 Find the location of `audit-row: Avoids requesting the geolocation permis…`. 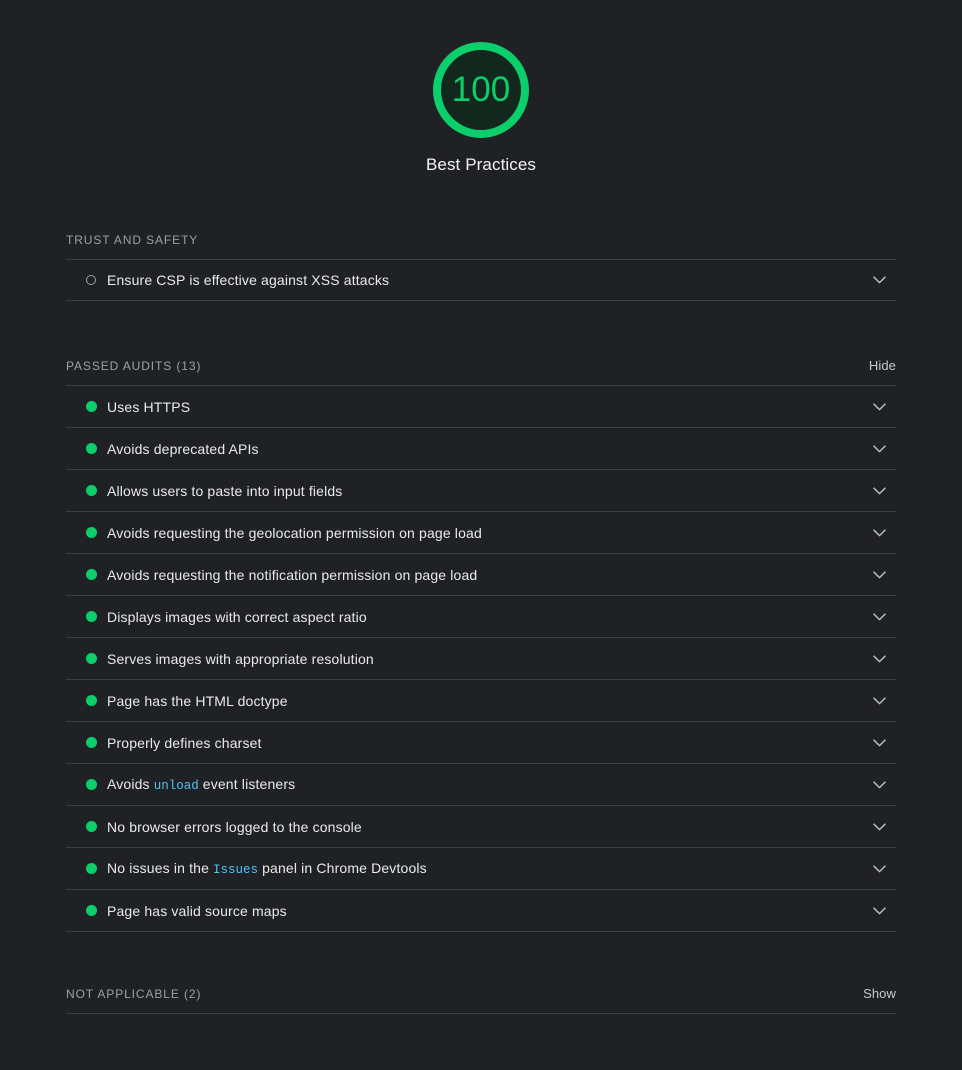

audit-row: Avoids requesting the geolocation permis… is located at coordinates (481, 533).